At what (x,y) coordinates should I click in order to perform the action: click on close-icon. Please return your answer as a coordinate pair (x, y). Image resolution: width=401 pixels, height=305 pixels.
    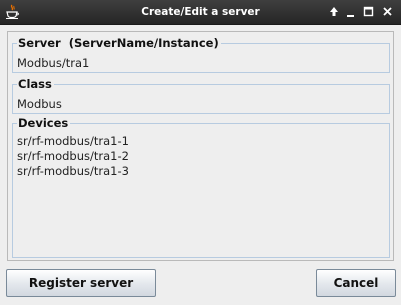
    Looking at the image, I should click on (388, 12).